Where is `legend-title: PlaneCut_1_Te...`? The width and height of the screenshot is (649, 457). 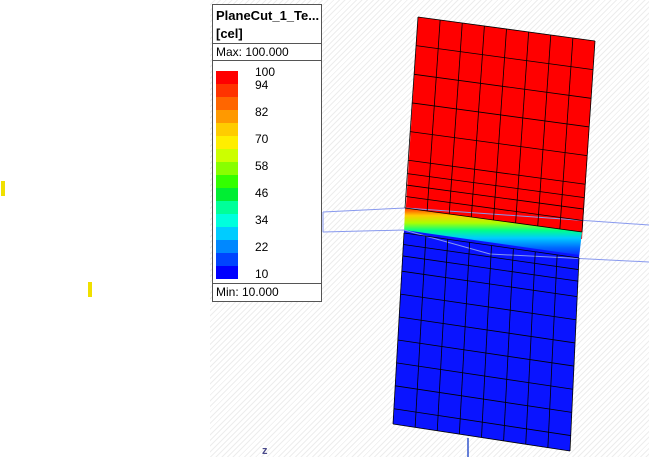
legend-title: PlaneCut_1_Te... is located at coordinates (268, 15).